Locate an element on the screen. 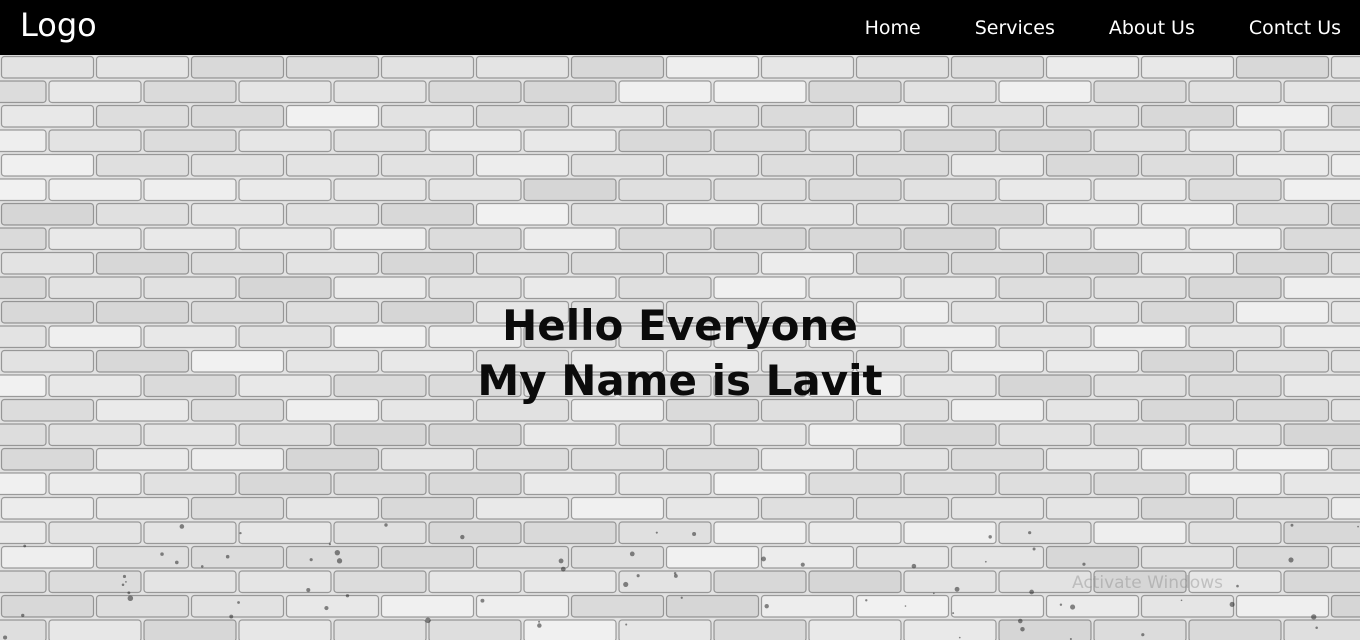  nav-about-link: About Us is located at coordinates (1152, 28).